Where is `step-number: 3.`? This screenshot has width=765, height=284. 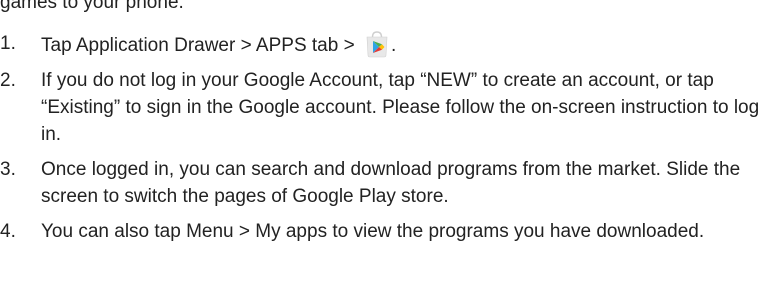
step-number: 3. is located at coordinates (8, 169).